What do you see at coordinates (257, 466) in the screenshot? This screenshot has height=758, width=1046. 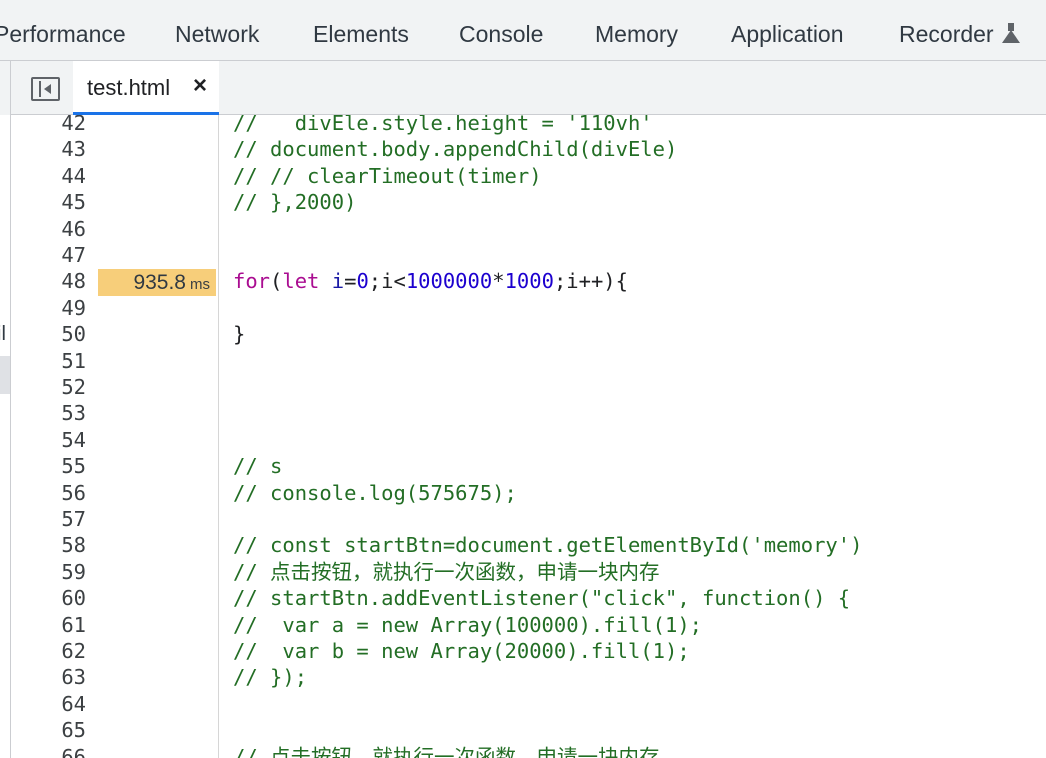 I see `code-text: // s` at bounding box center [257, 466].